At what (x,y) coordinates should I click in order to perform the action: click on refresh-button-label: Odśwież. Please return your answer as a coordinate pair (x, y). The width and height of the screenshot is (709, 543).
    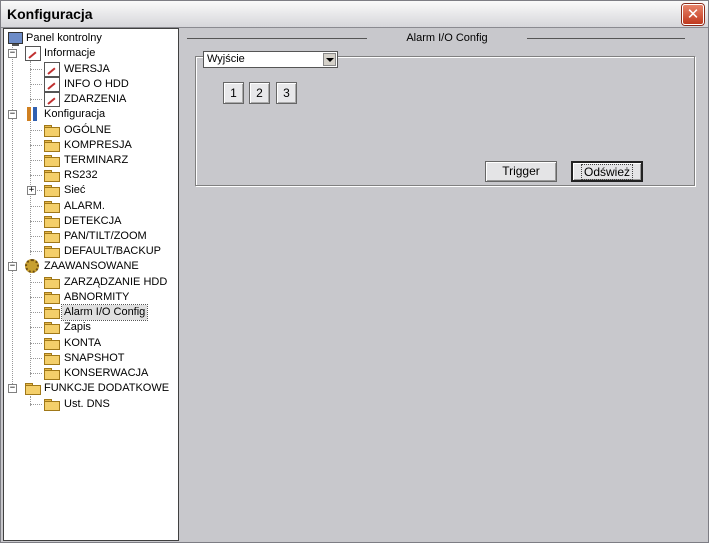
    Looking at the image, I should click on (607, 172).